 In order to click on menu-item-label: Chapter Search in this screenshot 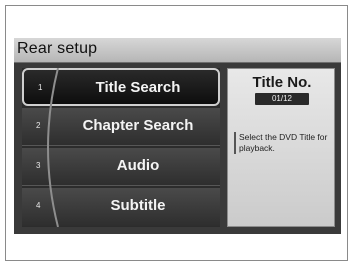, I will do `click(138, 125)`.